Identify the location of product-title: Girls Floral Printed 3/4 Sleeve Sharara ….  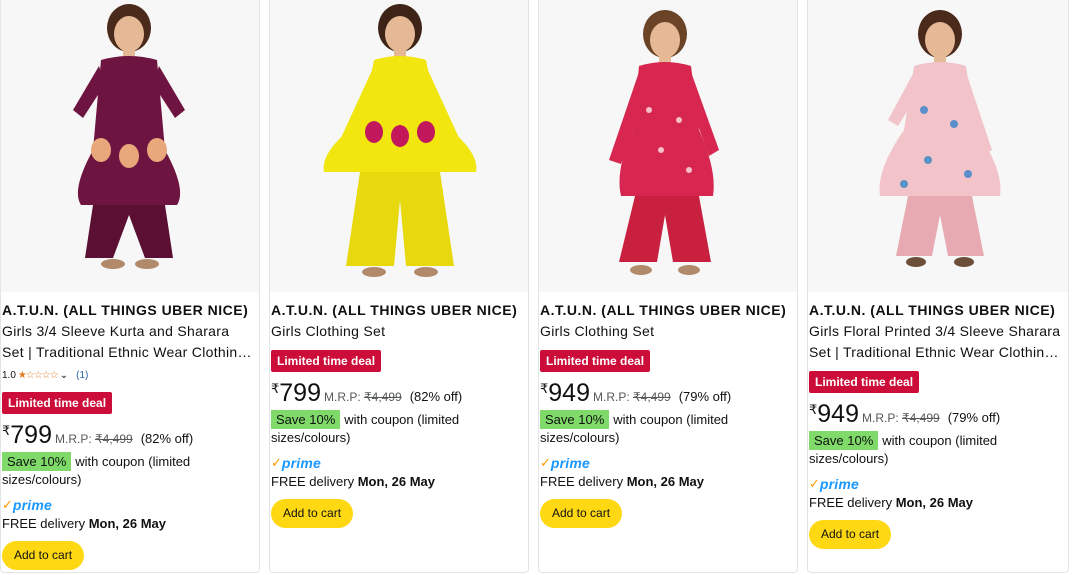
(935, 342).